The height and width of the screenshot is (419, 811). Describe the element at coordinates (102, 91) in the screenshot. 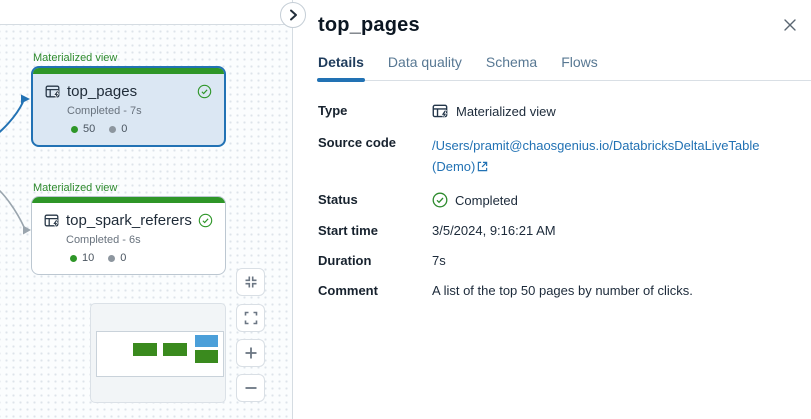

I see `node-name: top_pages` at that location.